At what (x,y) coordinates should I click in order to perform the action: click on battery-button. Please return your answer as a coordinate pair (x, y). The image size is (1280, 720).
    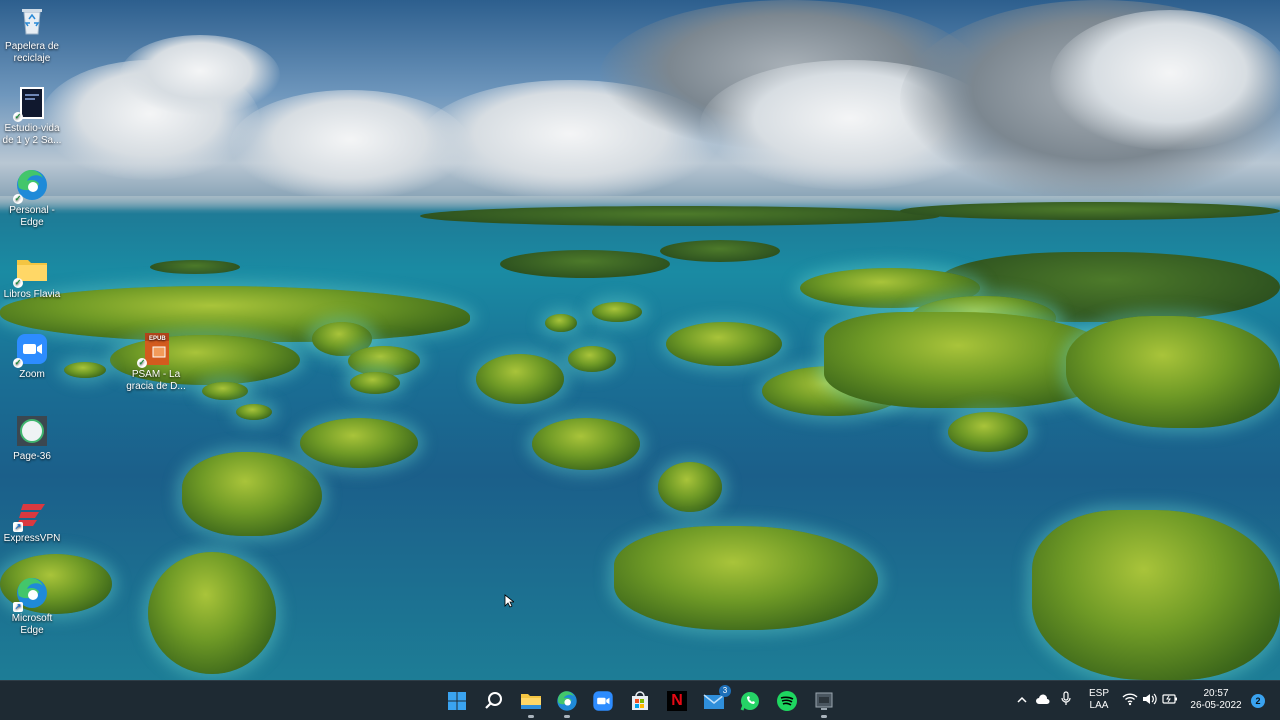
    Looking at the image, I should click on (1170, 701).